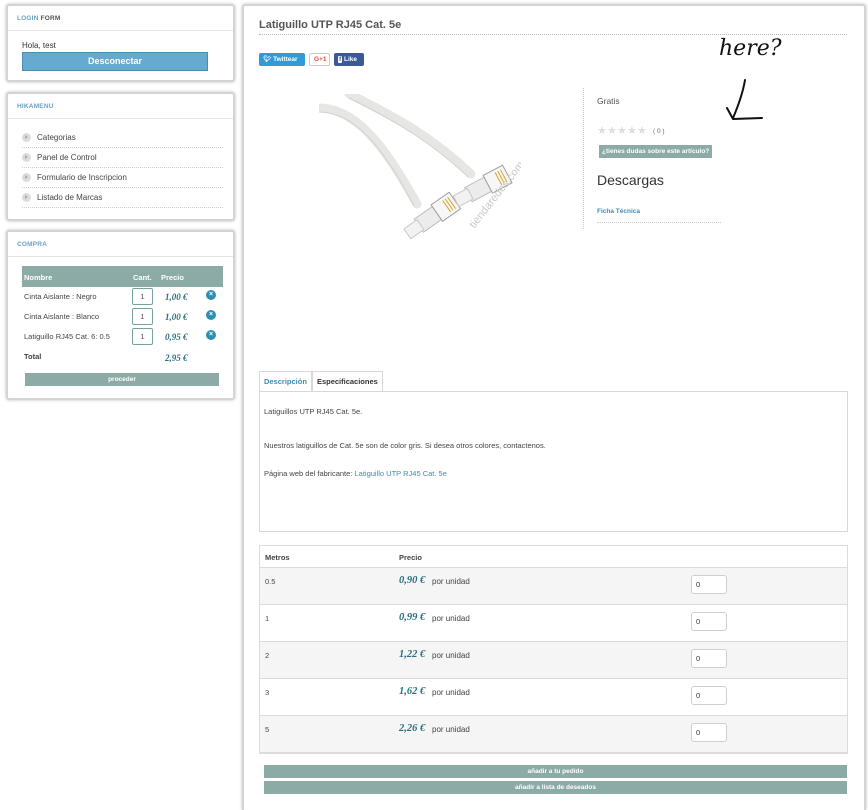 This screenshot has height=810, width=868. Describe the element at coordinates (553, 697) in the screenshot. I see `price-table-row: 3 1,62 € por unidad 0` at that location.